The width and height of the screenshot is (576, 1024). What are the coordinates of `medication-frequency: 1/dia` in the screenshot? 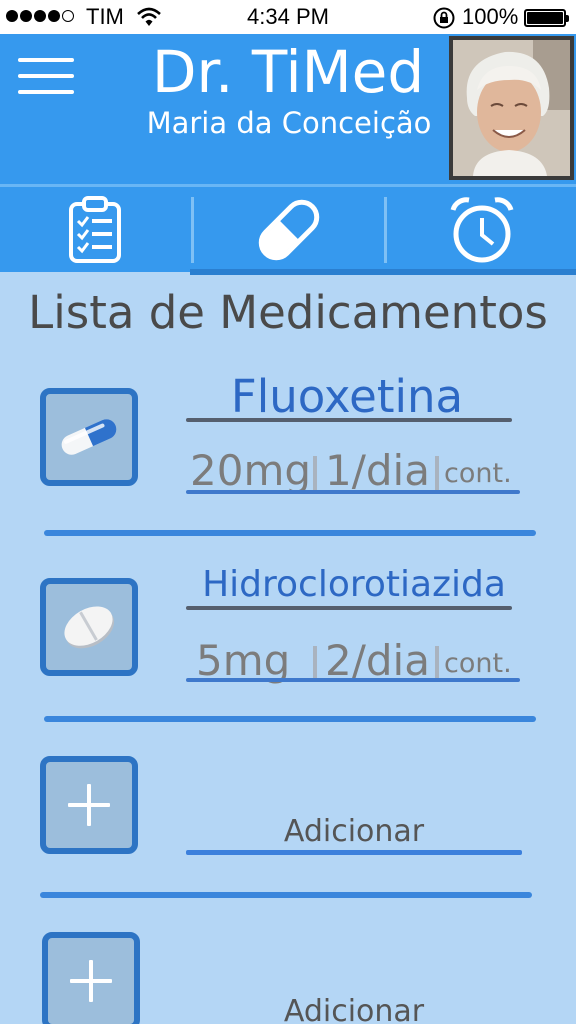 It's located at (377, 470).